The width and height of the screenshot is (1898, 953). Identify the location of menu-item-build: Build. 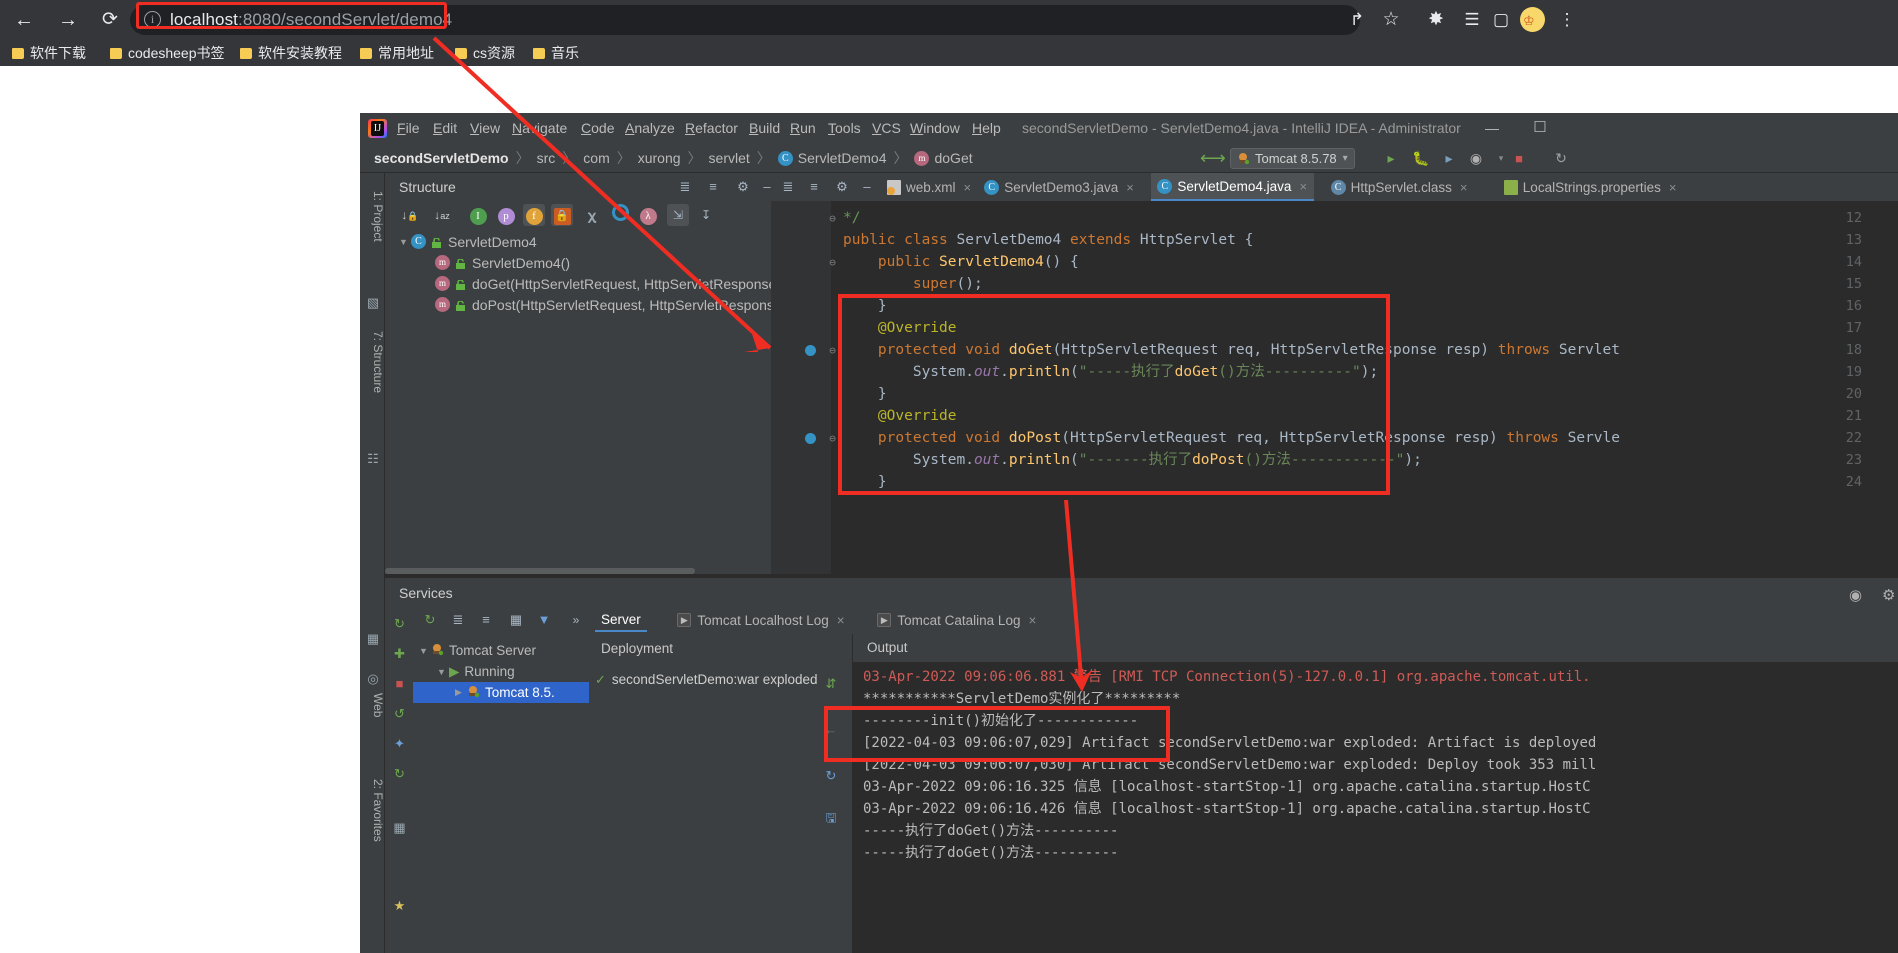
(764, 128).